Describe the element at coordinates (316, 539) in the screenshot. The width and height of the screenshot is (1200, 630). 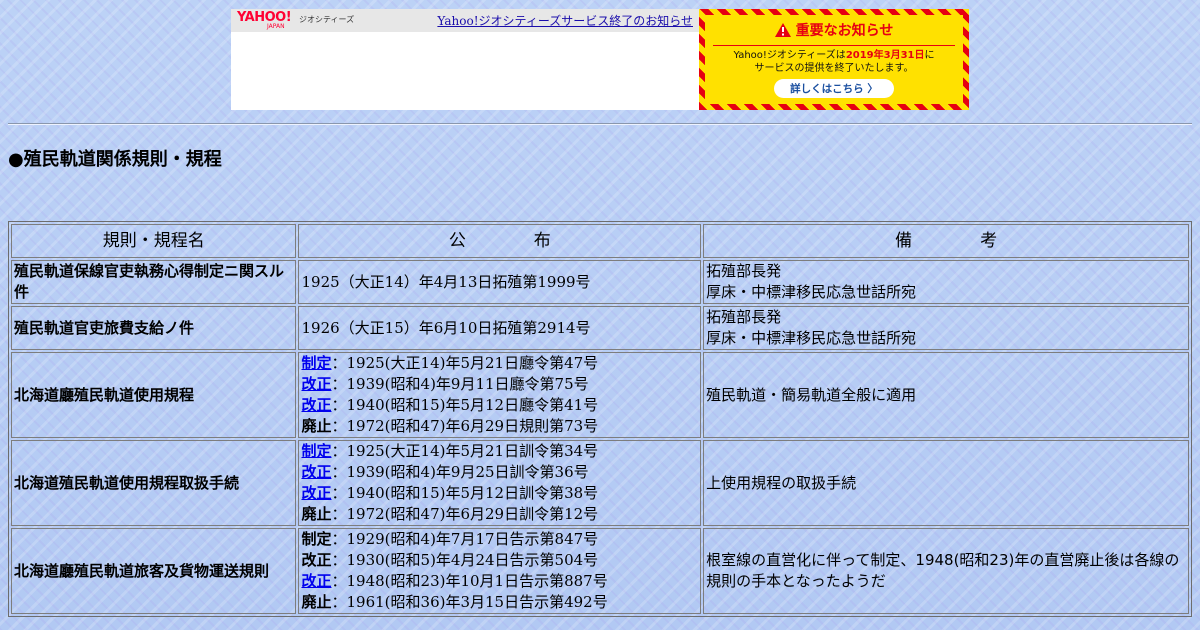
I see `entry-keyword: 制定` at that location.